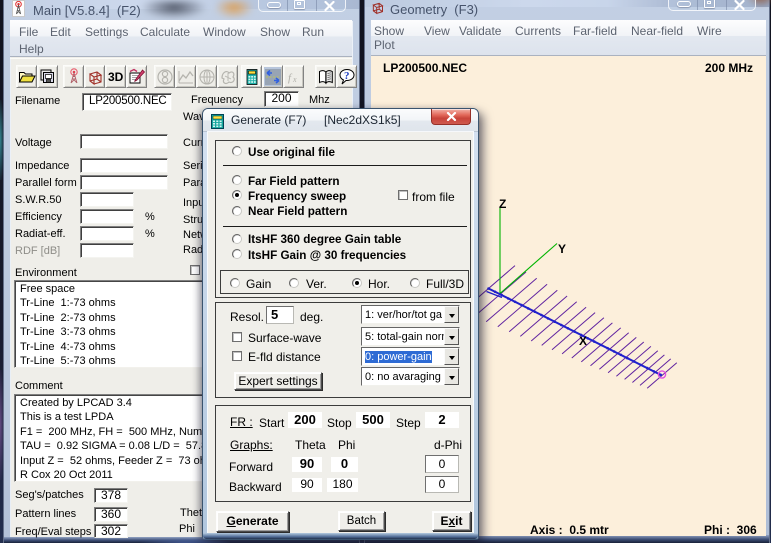 This screenshot has width=771, height=543. Describe the element at coordinates (583, 341) in the screenshot. I see `svg-text: X` at that location.